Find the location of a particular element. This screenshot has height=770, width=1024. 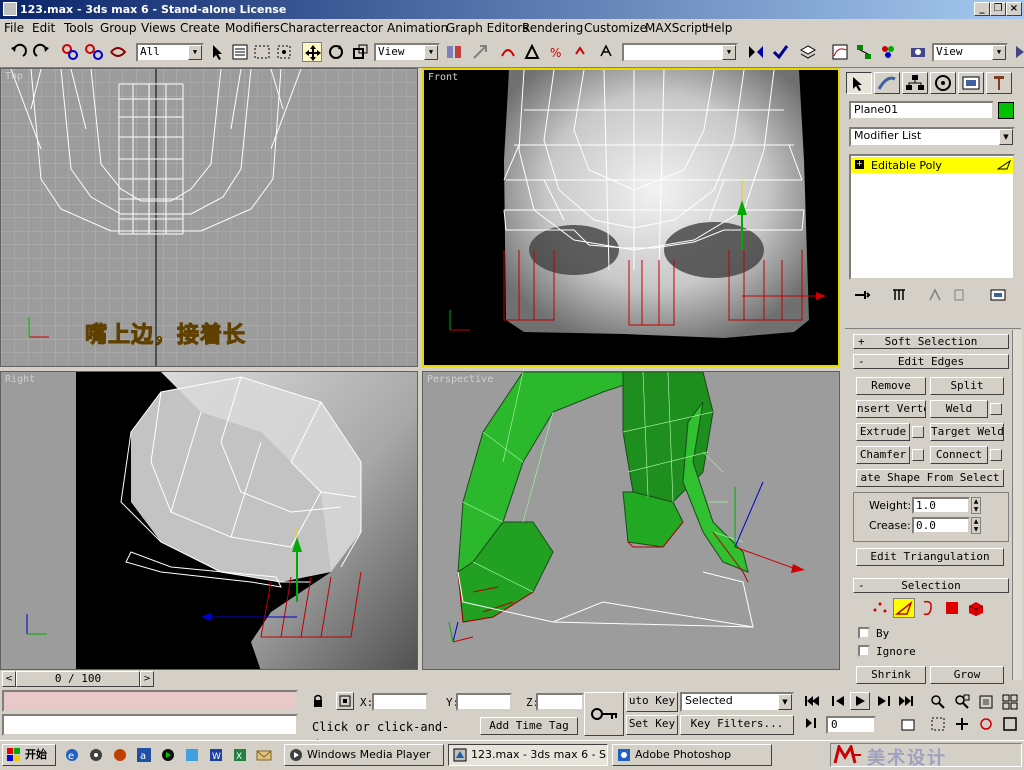

by-vertex-checkbox is located at coordinates (864, 633).